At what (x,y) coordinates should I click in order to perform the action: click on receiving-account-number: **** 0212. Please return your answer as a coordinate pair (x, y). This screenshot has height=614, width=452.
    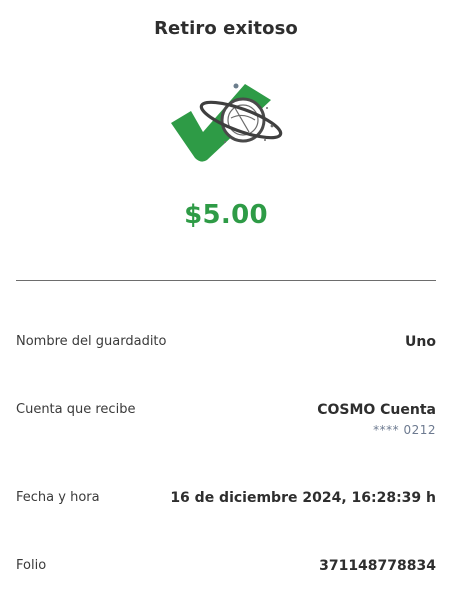
    Looking at the image, I should click on (404, 430).